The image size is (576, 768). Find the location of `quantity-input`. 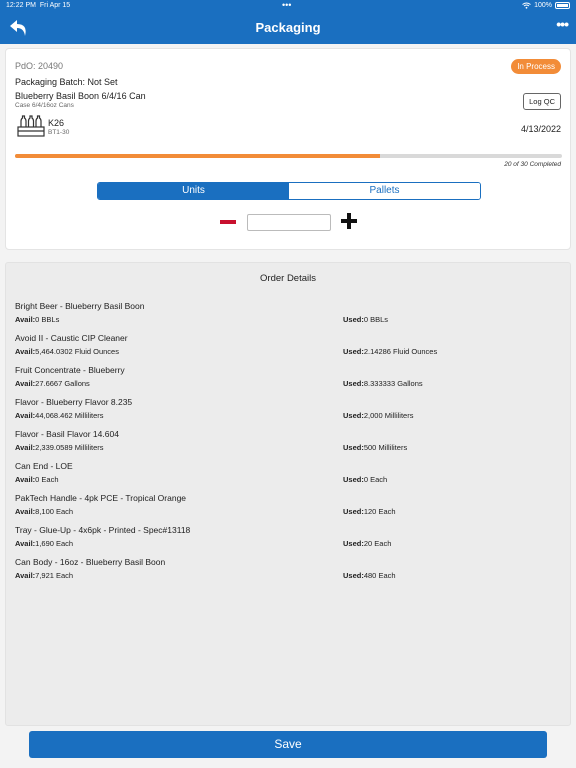

quantity-input is located at coordinates (289, 222).